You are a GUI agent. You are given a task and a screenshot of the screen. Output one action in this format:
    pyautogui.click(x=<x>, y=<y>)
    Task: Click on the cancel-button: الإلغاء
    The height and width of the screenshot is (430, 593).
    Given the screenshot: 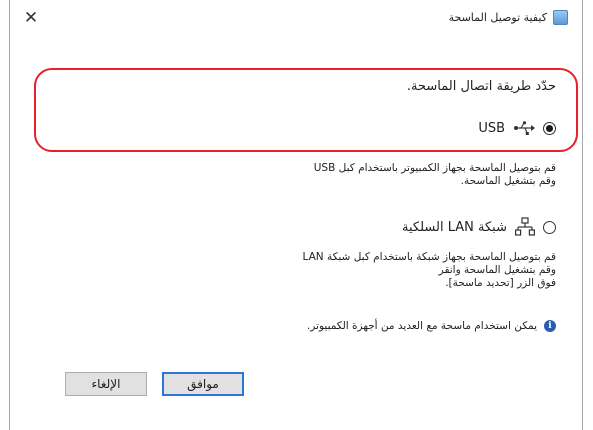 What is the action you would take?
    pyautogui.click(x=106, y=384)
    